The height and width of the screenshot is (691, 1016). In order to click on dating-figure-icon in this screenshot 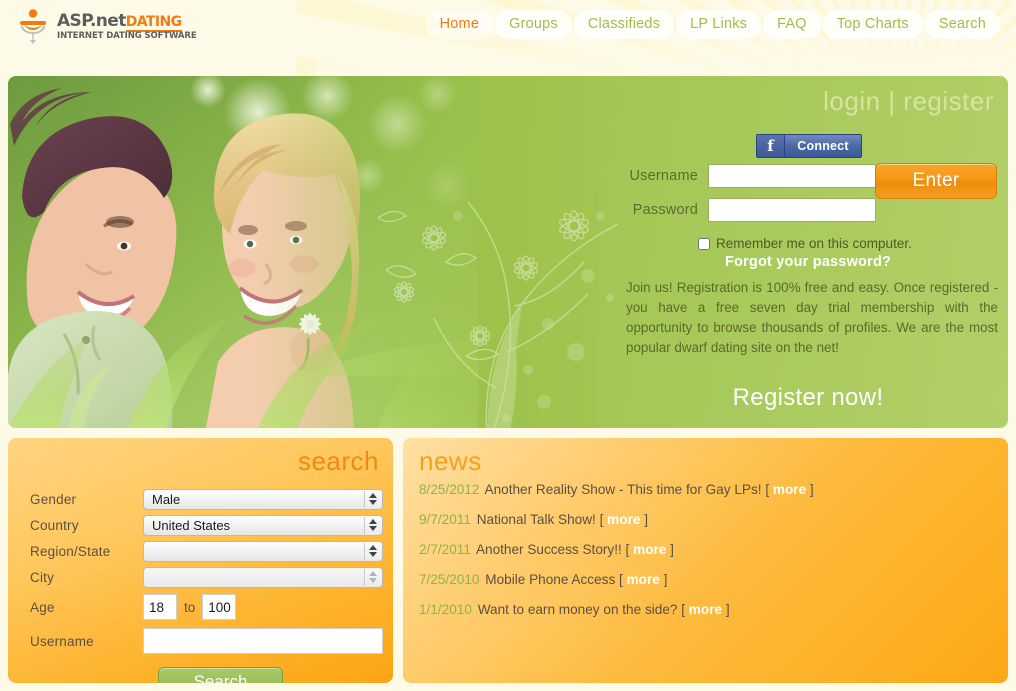, I will do `click(33, 26)`.